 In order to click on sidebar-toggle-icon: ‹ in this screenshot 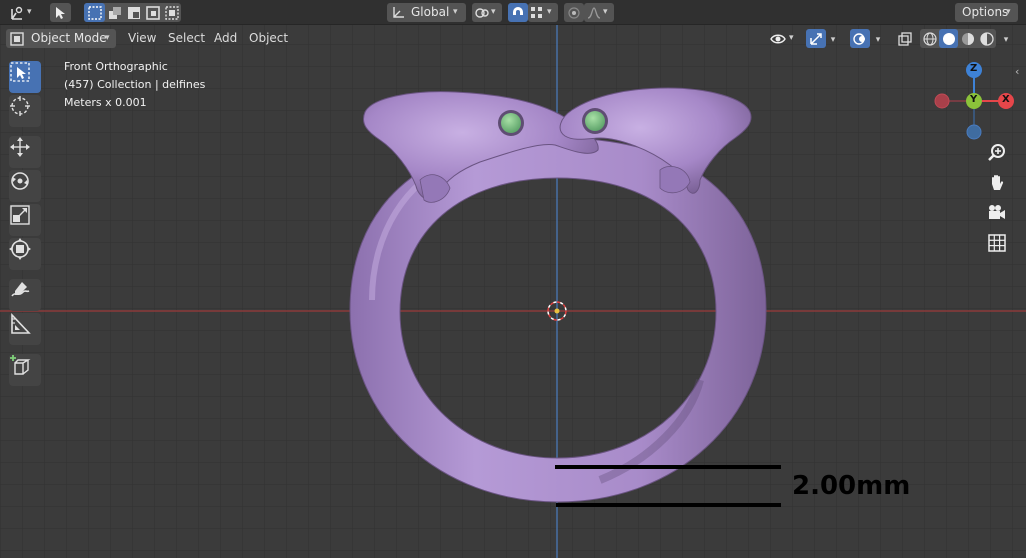, I will do `click(1017, 71)`.